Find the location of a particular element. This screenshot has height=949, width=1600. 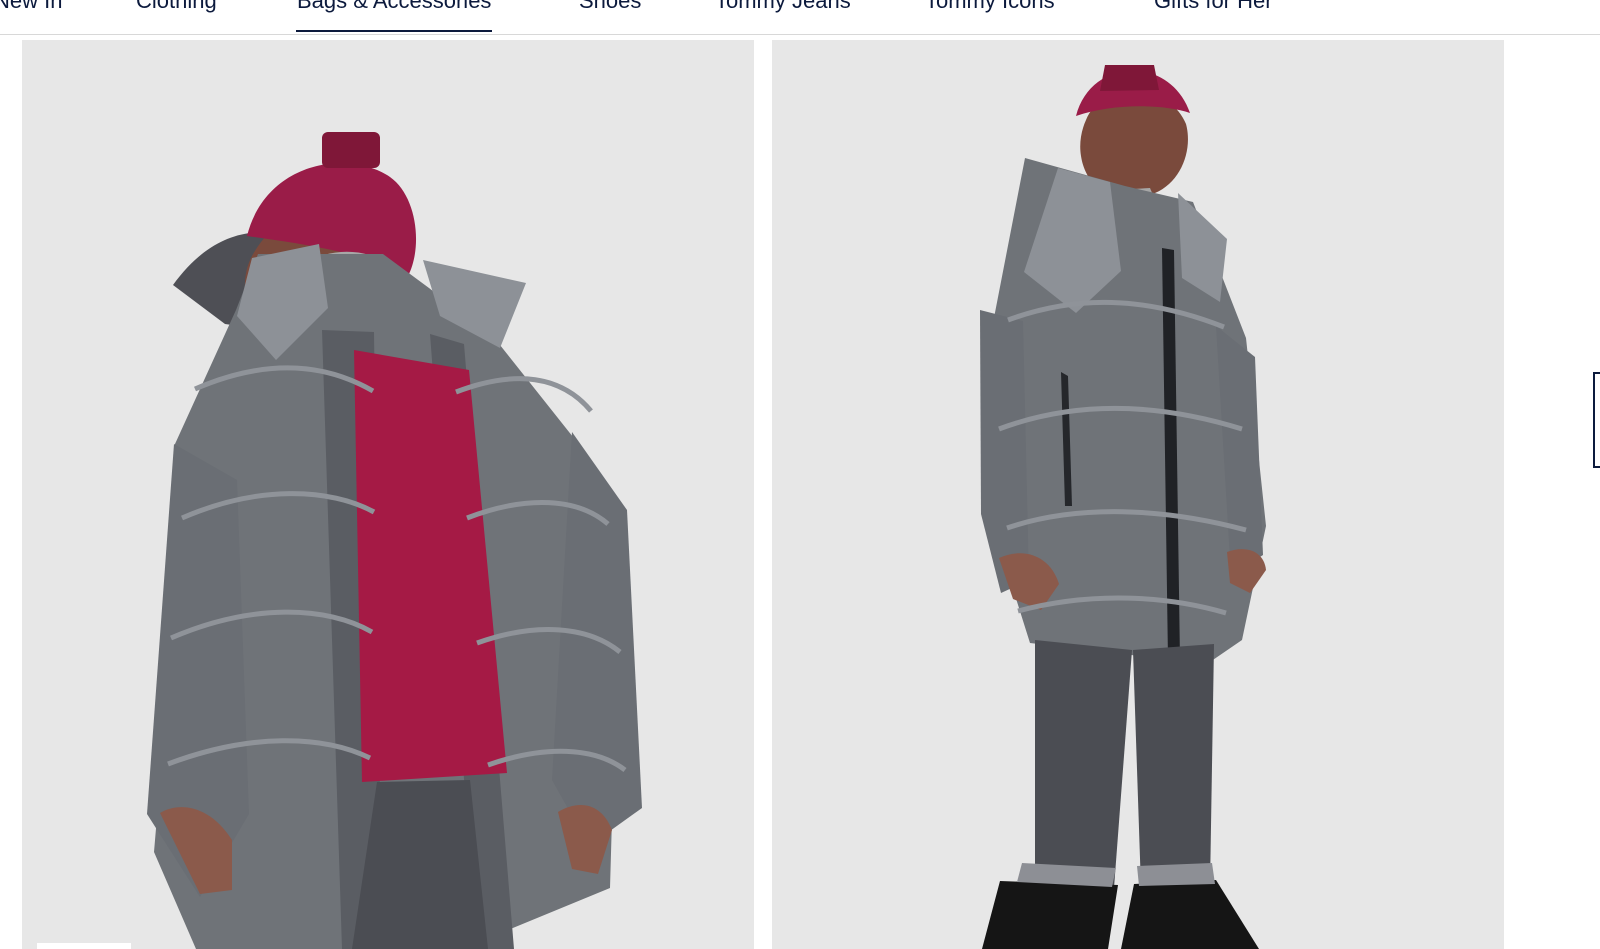

nav-shoes-label: Shoes is located at coordinates (610, 6).